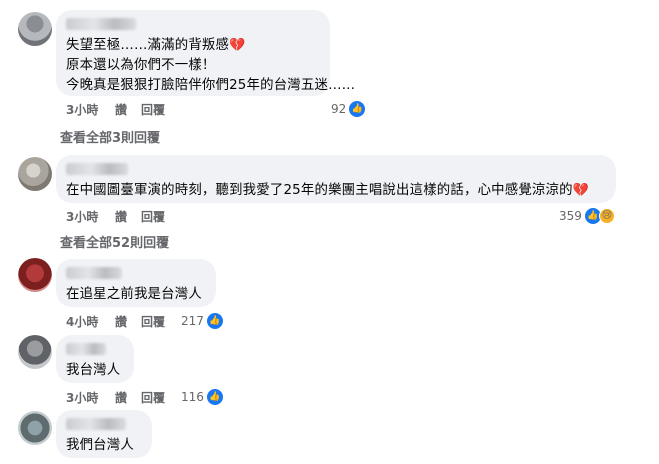 Image resolution: width=659 pixels, height=464 pixels. Describe the element at coordinates (134, 294) in the screenshot. I see `comment-text: 在追星之前我是台灣人` at that location.